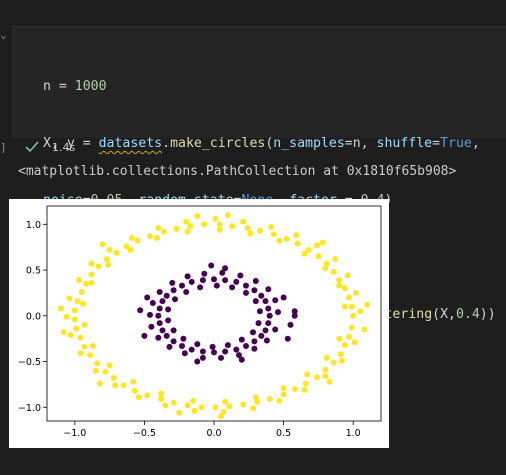 The image size is (506, 475). Describe the element at coordinates (3, 147) in the screenshot. I see `execution-count-bracket: ]` at that location.